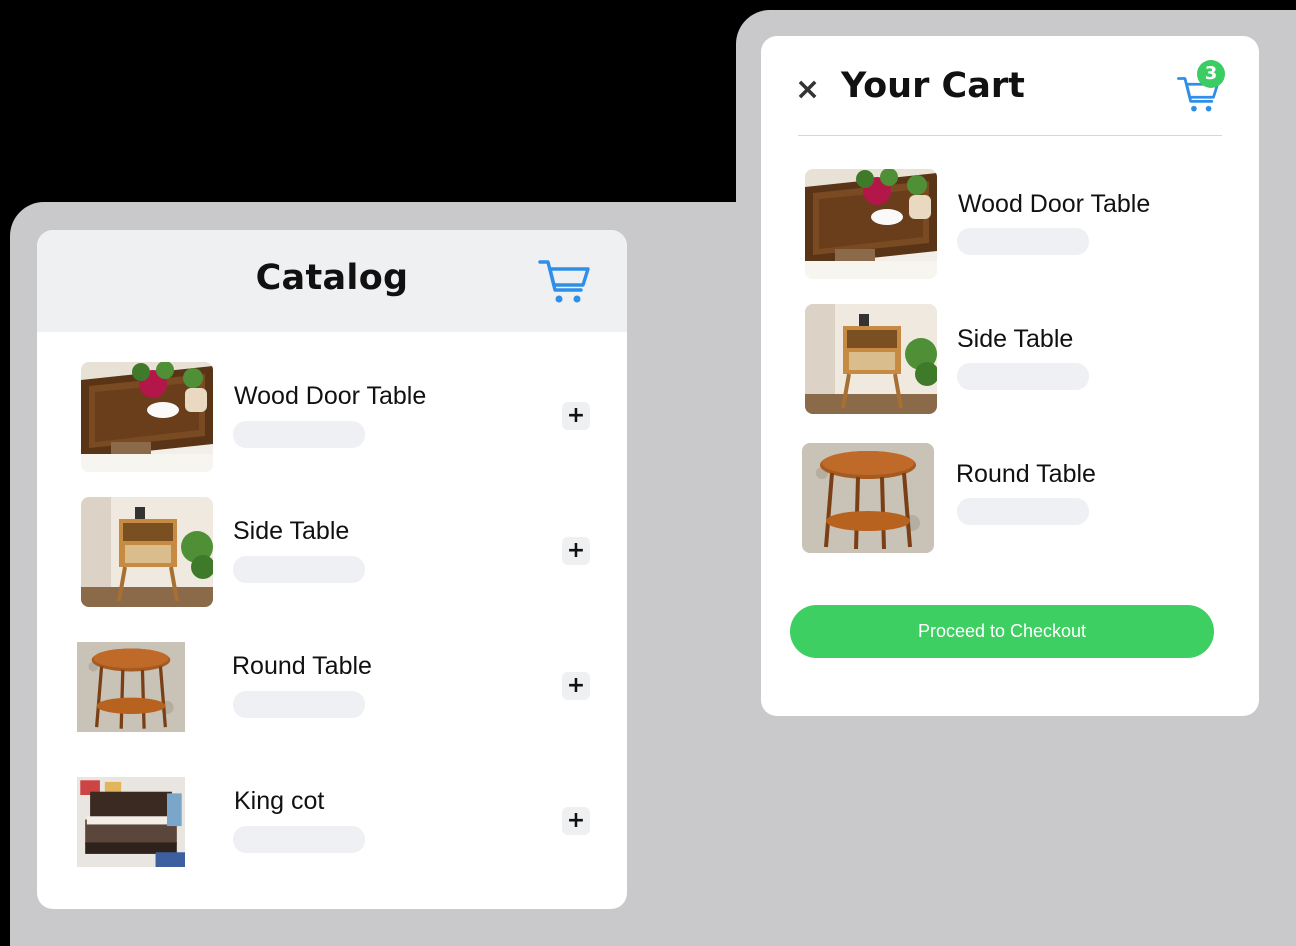 The height and width of the screenshot is (946, 1296). What do you see at coordinates (302, 666) in the screenshot?
I see `catalog-item-name: Round Table` at bounding box center [302, 666].